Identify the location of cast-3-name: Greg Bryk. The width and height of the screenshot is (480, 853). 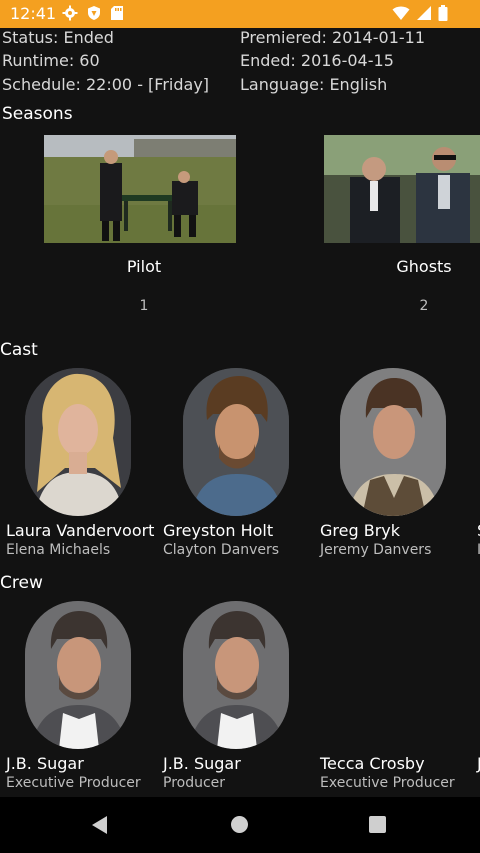
(360, 530).